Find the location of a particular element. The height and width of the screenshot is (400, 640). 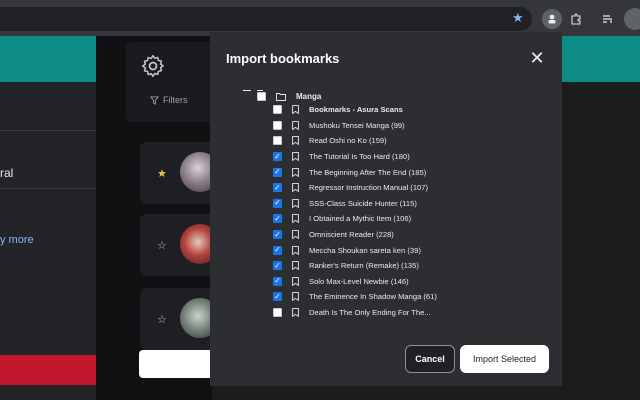

bookmark-label: I Obtained a Mythic Item (106) is located at coordinates (360, 219).